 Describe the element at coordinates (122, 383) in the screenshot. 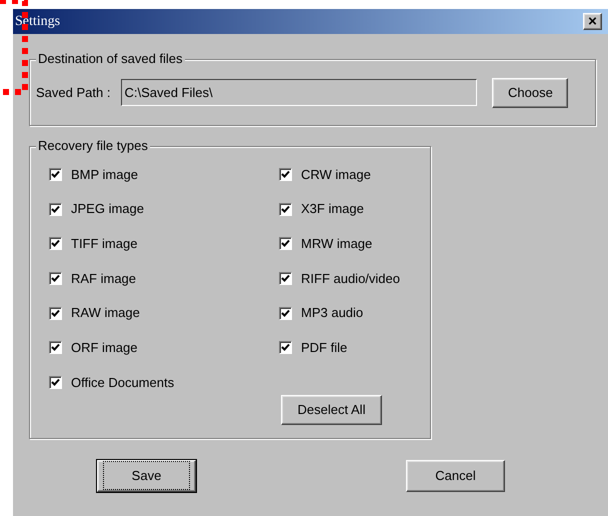

I see `checkbox-label: Office Documents` at that location.